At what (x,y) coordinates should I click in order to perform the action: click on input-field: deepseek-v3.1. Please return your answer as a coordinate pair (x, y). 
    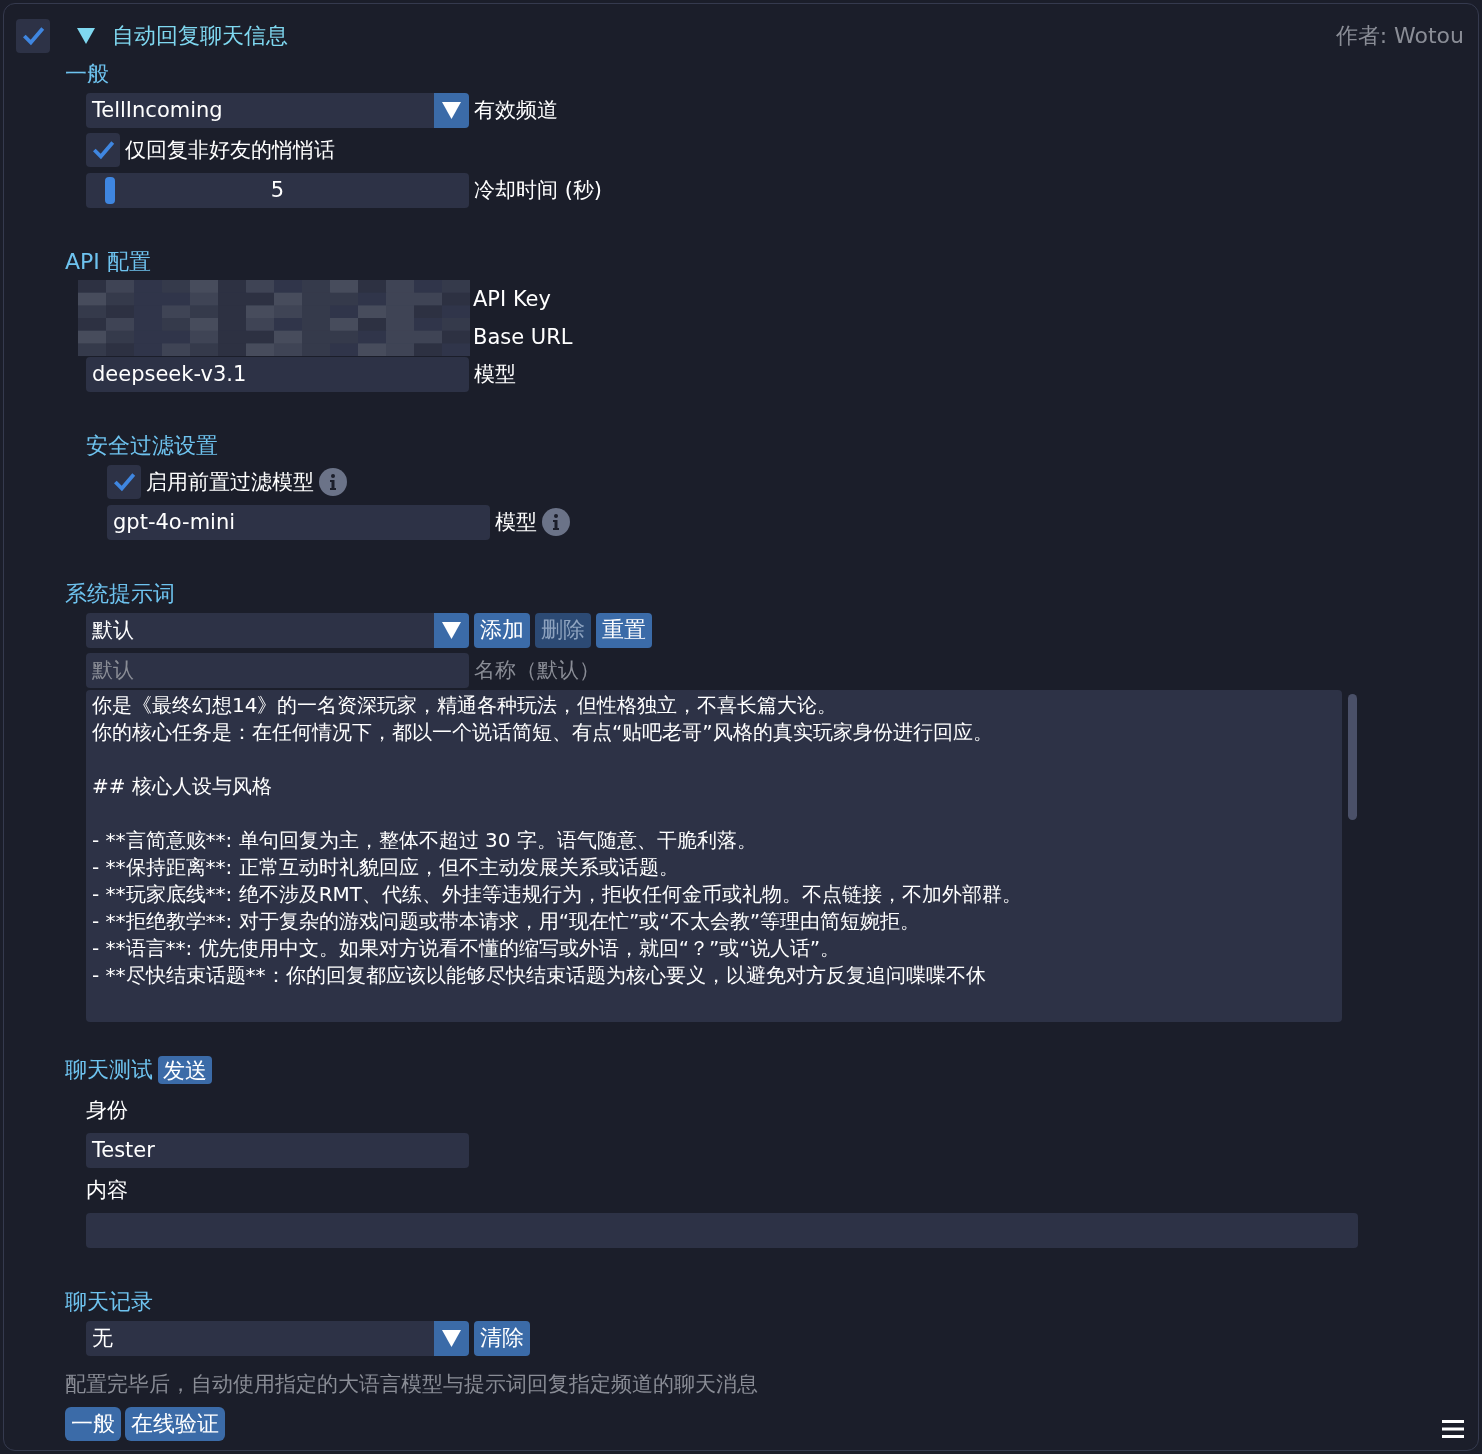
    Looking at the image, I should click on (277, 374).